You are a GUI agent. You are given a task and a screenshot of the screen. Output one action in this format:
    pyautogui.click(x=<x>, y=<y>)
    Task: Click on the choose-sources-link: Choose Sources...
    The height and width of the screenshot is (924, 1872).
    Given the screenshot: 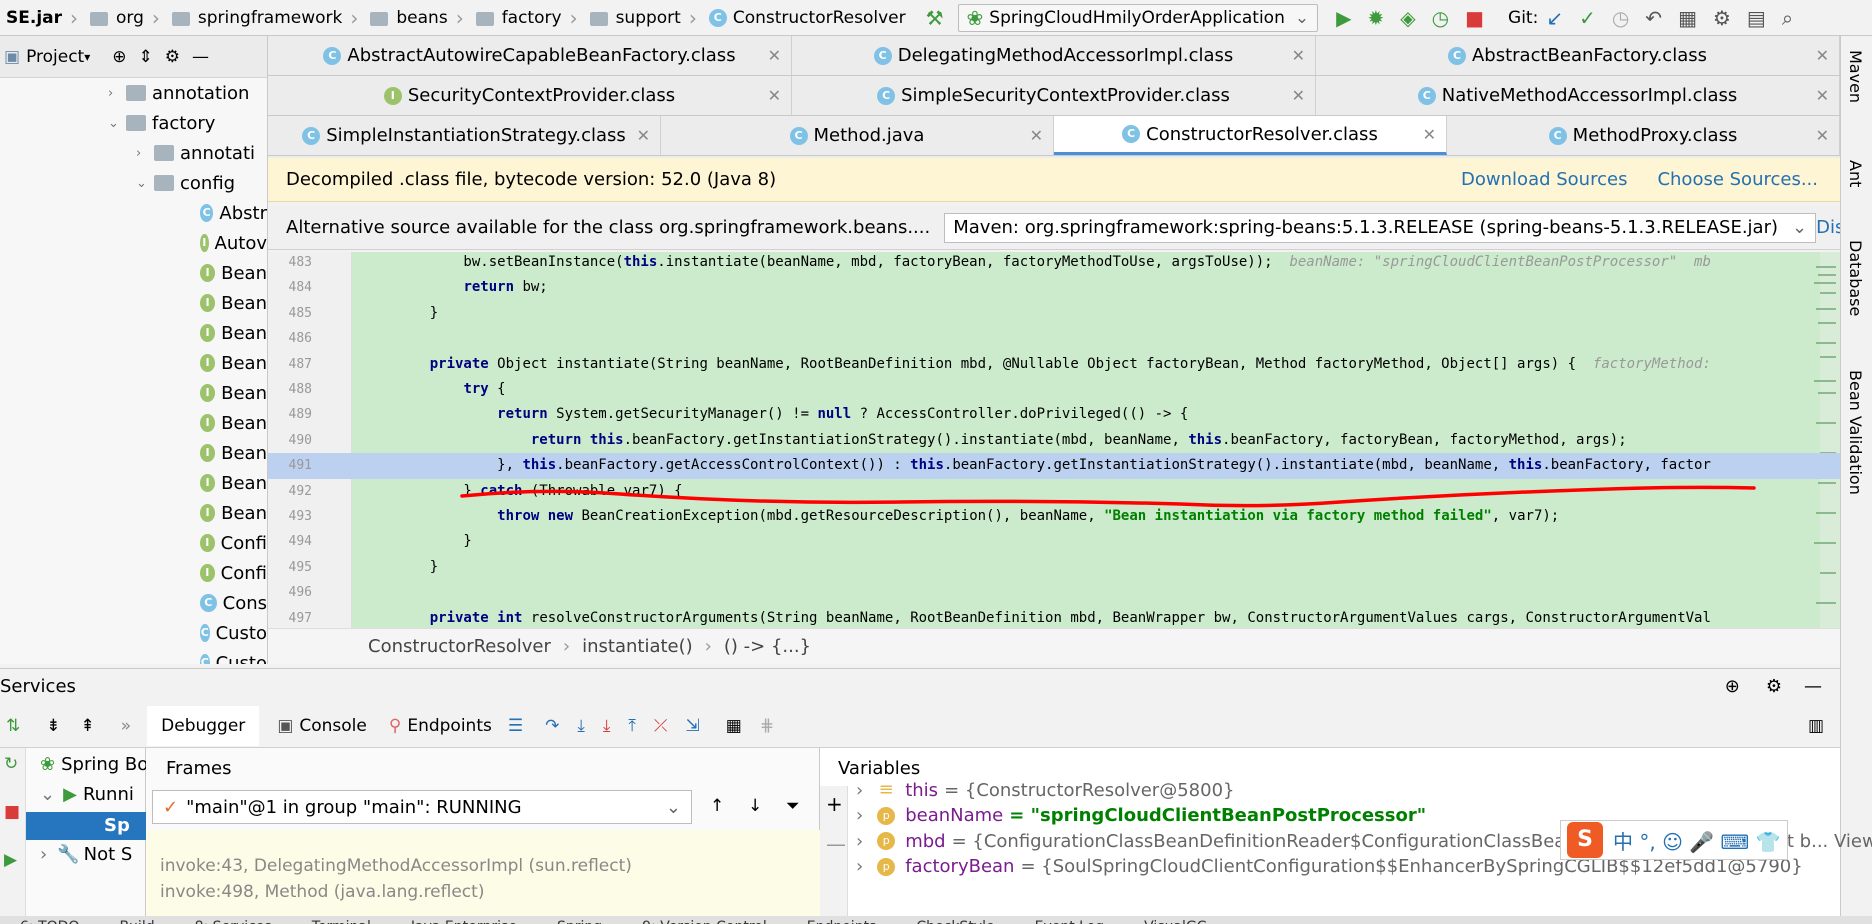 What is the action you would take?
    pyautogui.click(x=1737, y=179)
    